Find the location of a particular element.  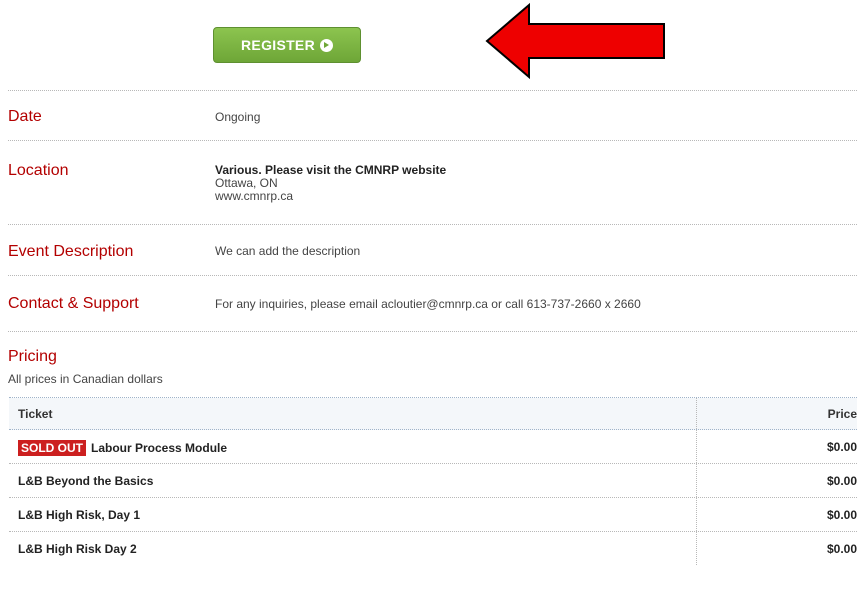

ticket-name: L&B Beyond the Basics is located at coordinates (86, 481).